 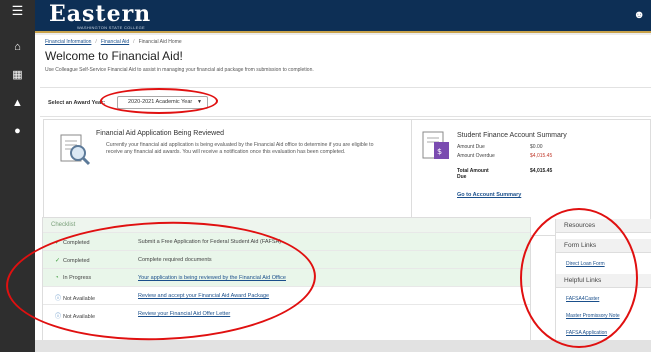 What do you see at coordinates (77, 103) in the screenshot?
I see `award-year-label: Select an Award Year:` at bounding box center [77, 103].